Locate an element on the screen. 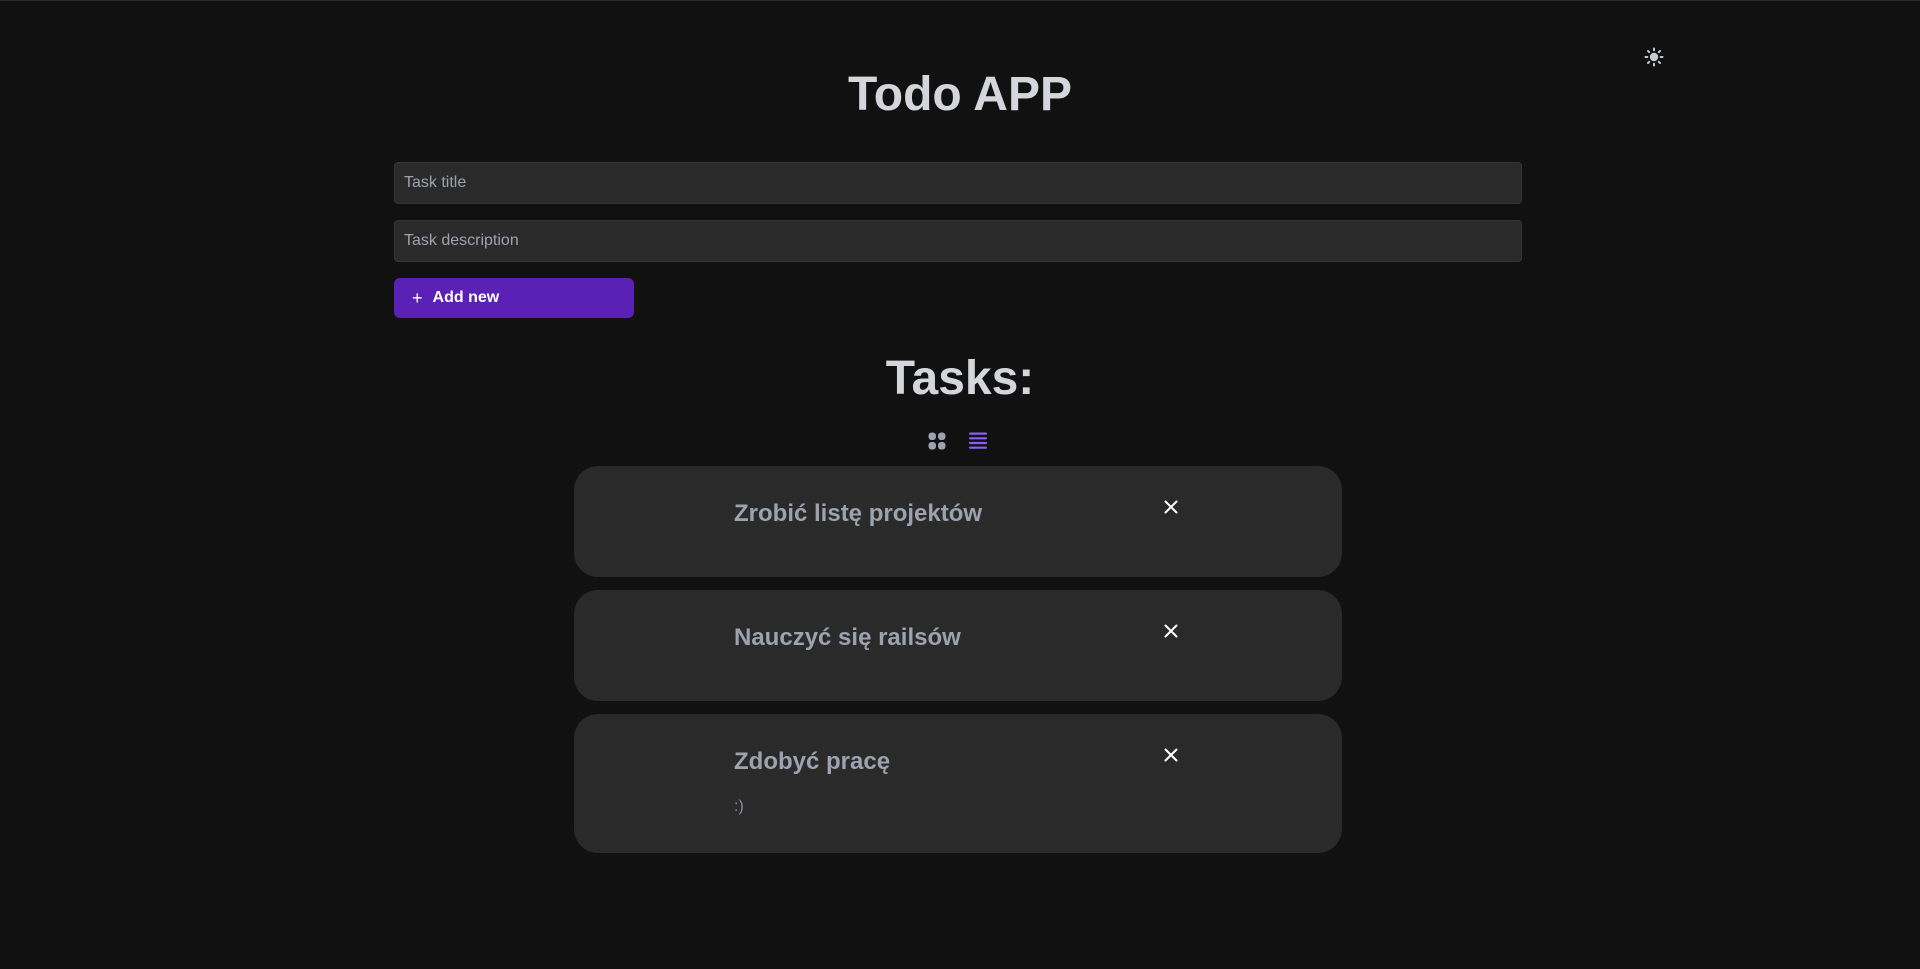 The height and width of the screenshot is (969, 1920). grid-view-button is located at coordinates (937, 441).